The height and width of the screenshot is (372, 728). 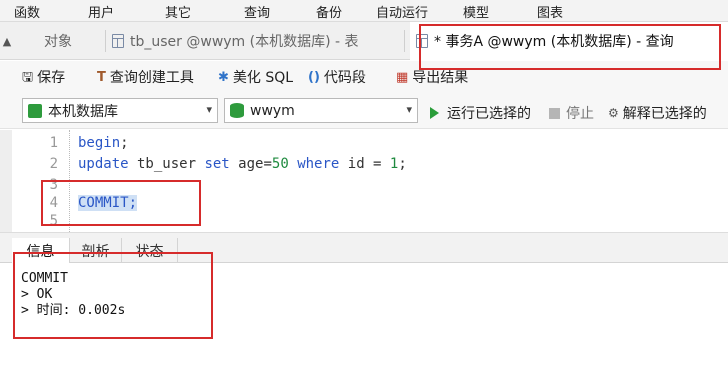 I want to click on keyword-begin: begin, so click(x=99, y=143).